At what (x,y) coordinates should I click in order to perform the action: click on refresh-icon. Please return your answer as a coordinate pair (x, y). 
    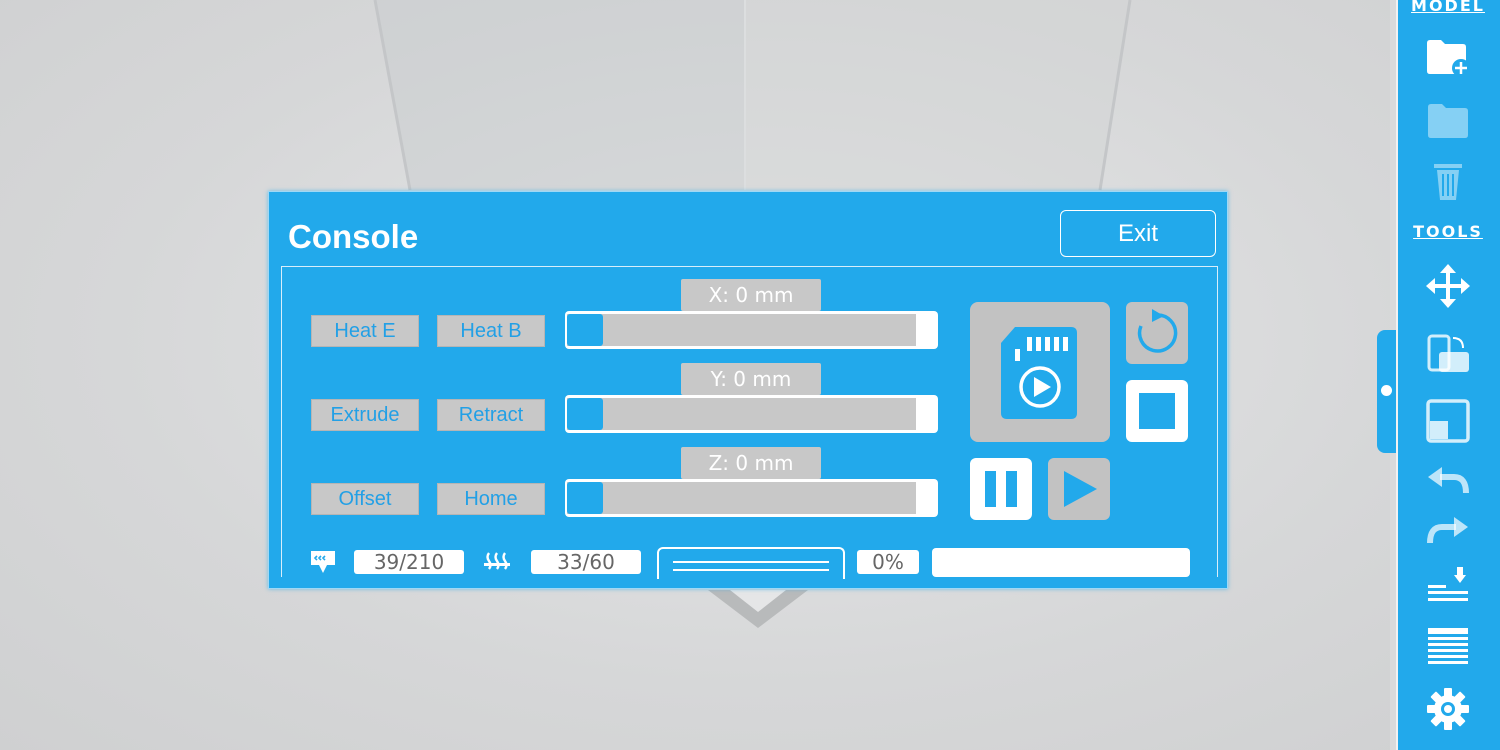
    Looking at the image, I should click on (1157, 331).